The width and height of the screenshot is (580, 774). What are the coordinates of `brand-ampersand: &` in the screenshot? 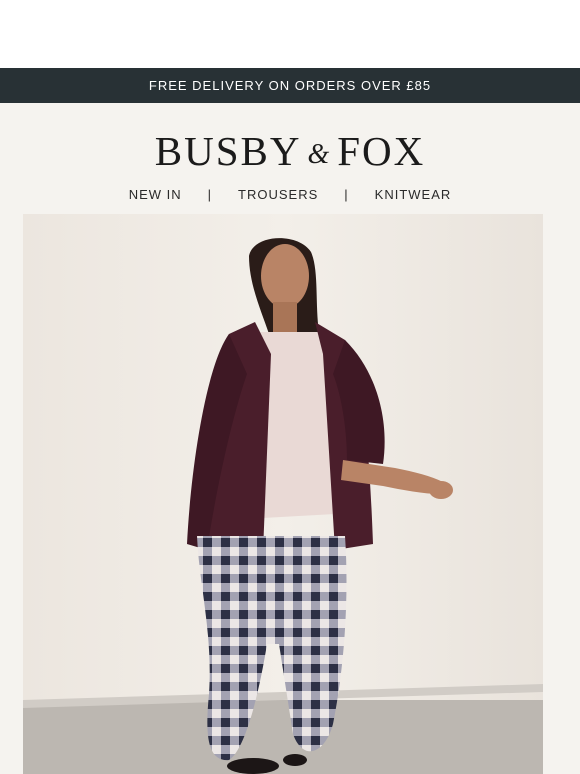 It's located at (319, 154).